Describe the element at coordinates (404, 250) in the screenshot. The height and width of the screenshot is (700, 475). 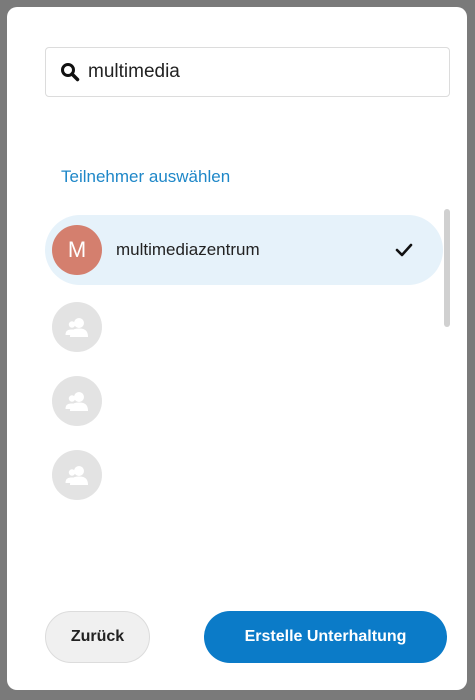
I see `checkmark-icon` at that location.